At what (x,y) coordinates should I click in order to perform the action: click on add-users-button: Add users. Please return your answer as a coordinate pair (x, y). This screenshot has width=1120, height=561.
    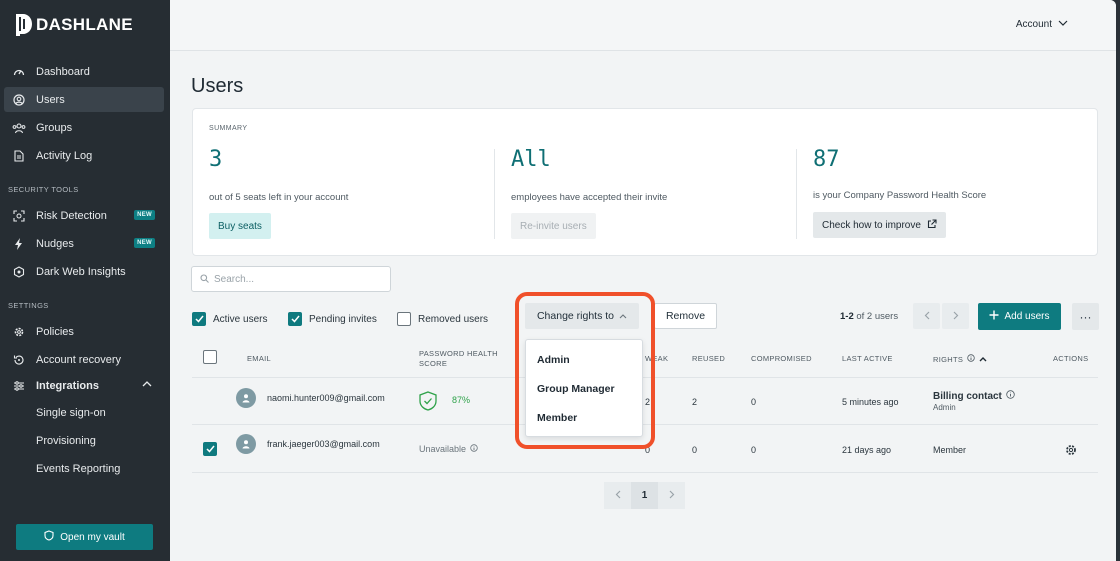
    Looking at the image, I should click on (1019, 316).